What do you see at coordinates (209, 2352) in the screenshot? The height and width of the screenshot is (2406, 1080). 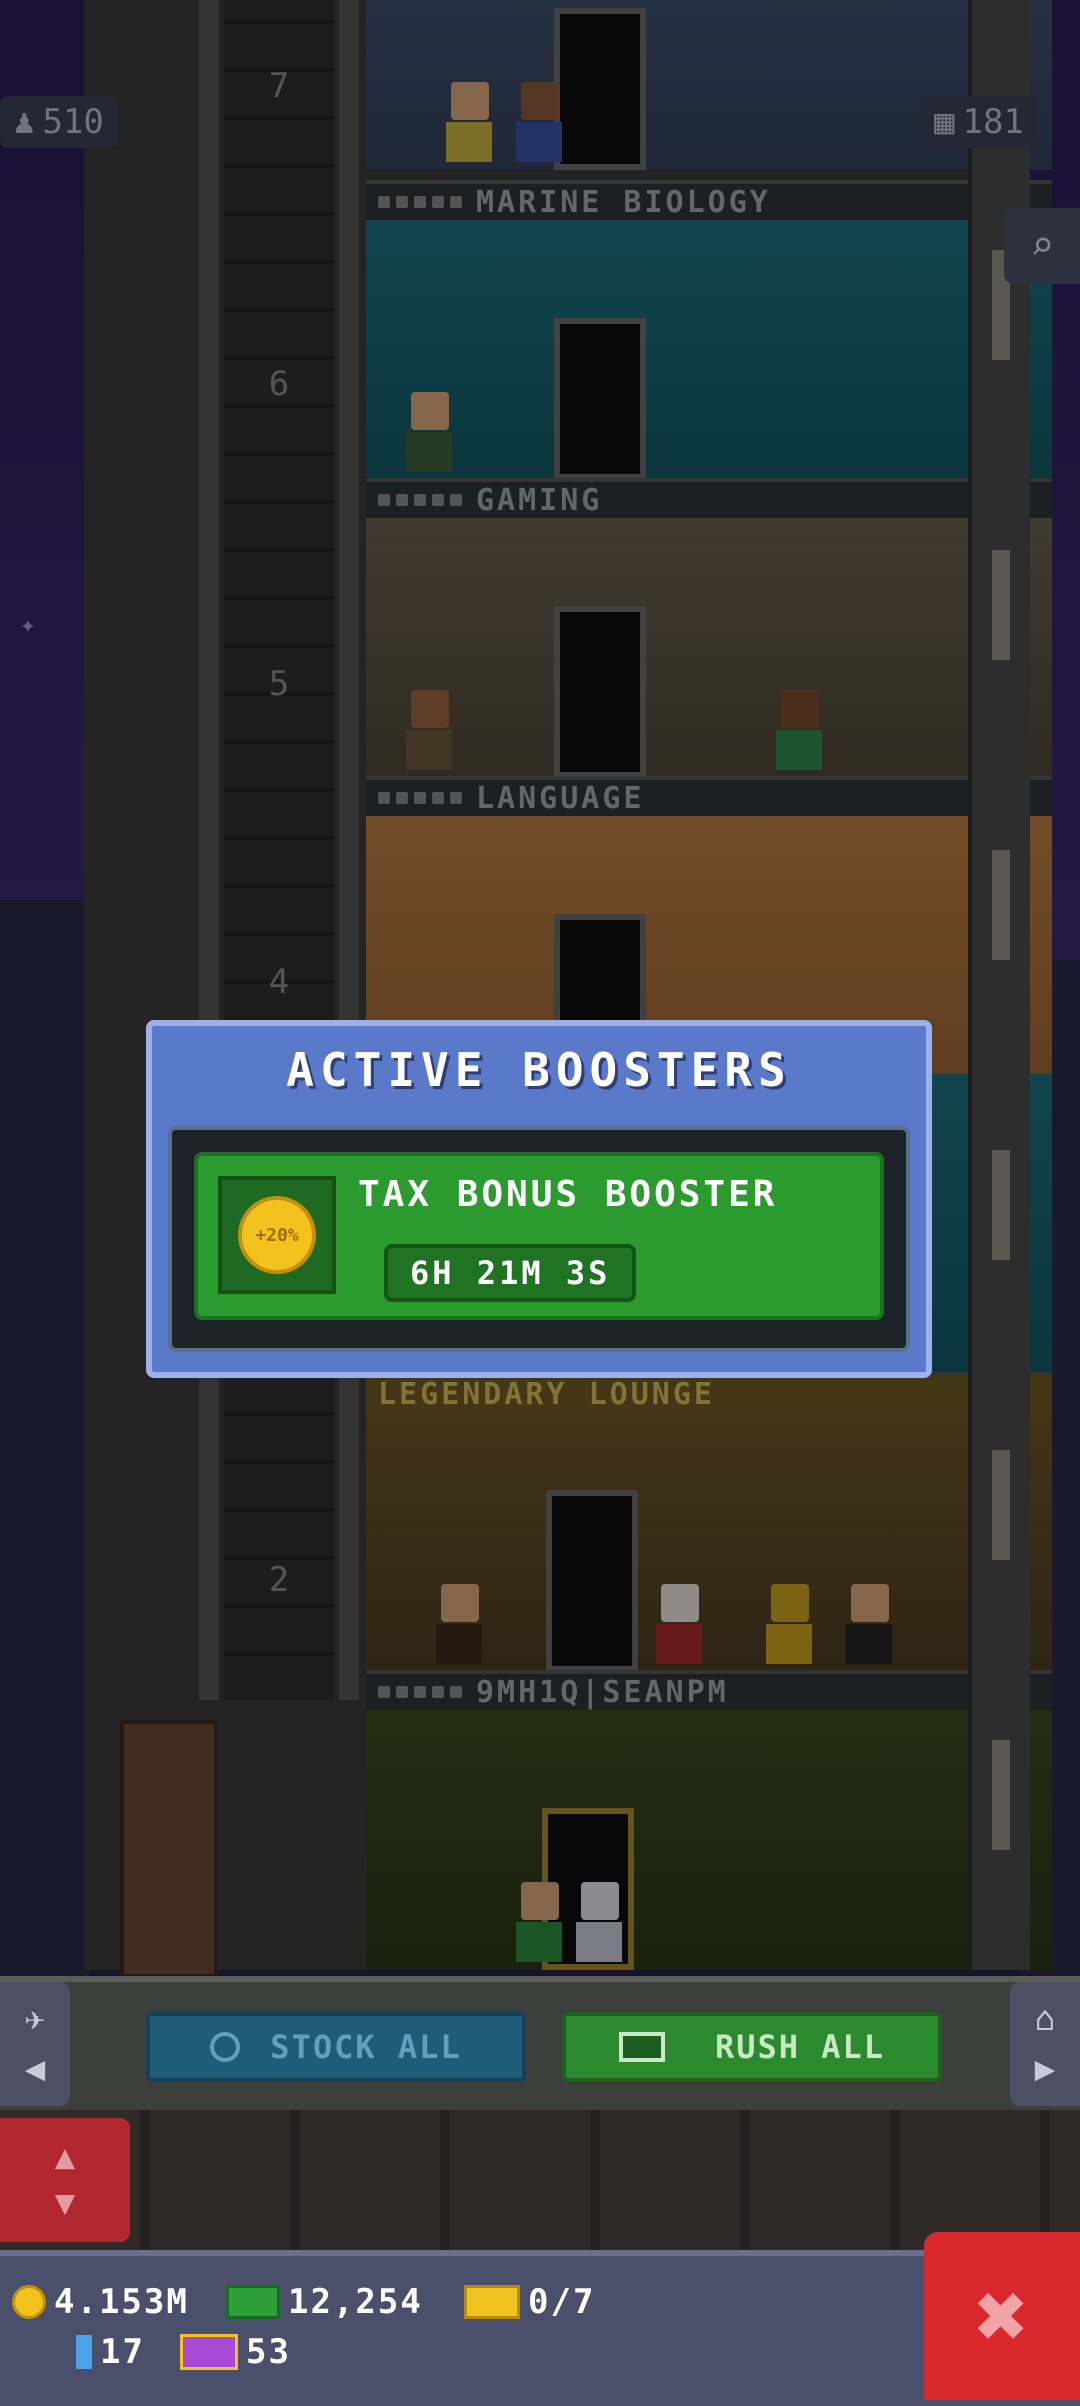 I see `ticket-icon` at bounding box center [209, 2352].